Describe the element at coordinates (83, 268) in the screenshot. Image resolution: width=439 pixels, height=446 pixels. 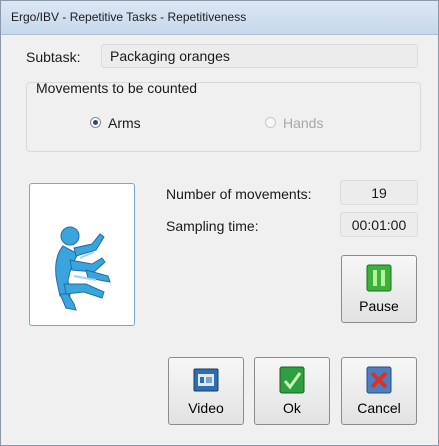
I see `worker-arms-icon` at that location.